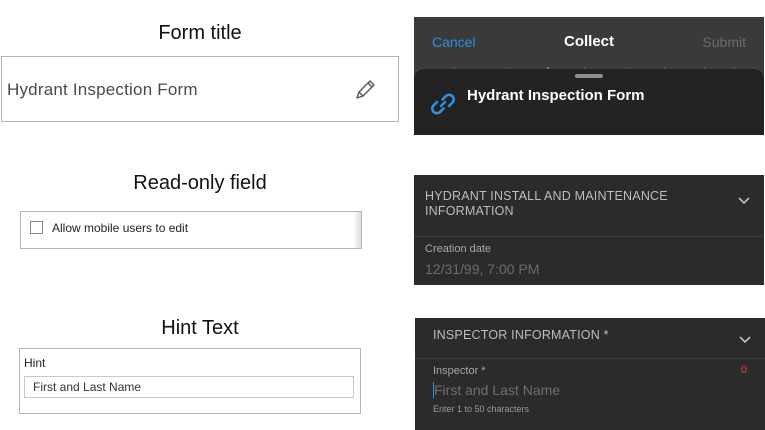 The image size is (765, 430). Describe the element at coordinates (443, 104) in the screenshot. I see `link-icon` at that location.